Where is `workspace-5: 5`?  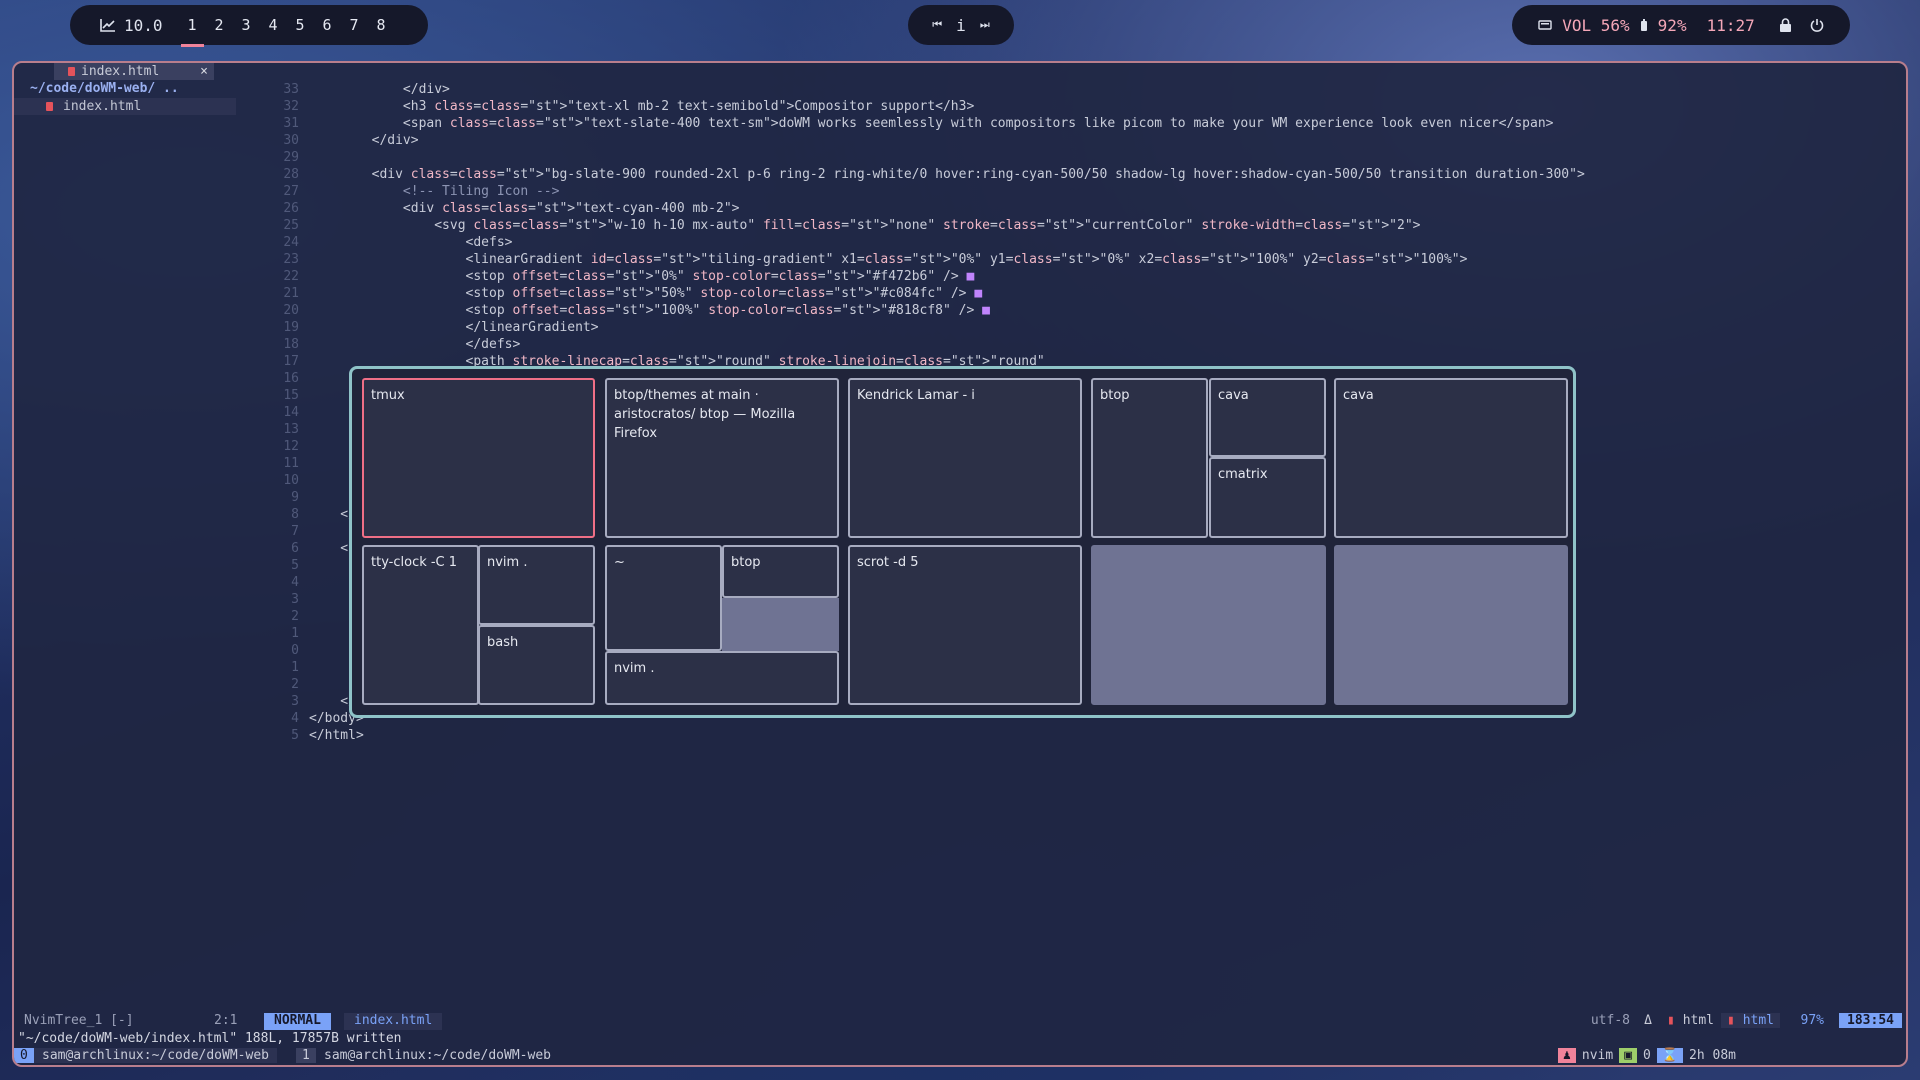
workspace-5: 5 is located at coordinates (300, 25).